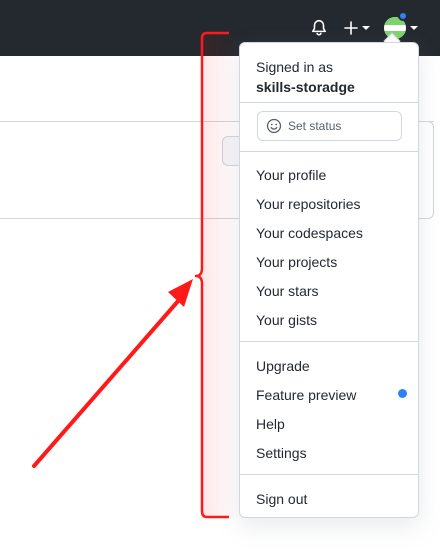 This screenshot has width=440, height=554. What do you see at coordinates (180, 293) in the screenshot?
I see `arrow-head` at bounding box center [180, 293].